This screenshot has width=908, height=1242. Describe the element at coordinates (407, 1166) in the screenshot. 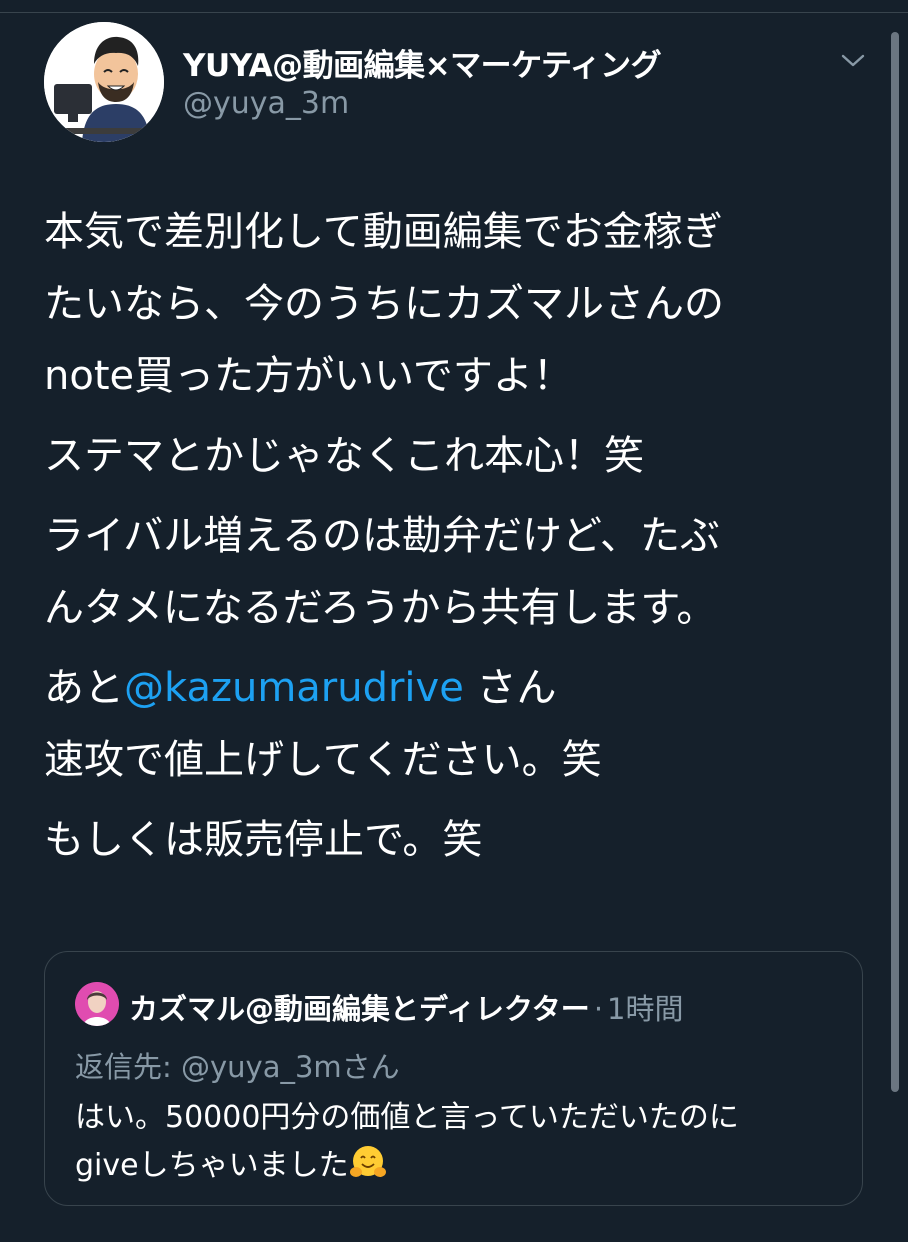

I see `quoted-text-line: giveしちゃいました` at that location.